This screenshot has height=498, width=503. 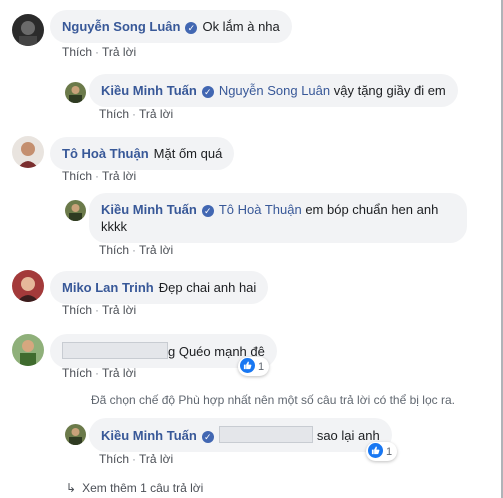 I want to click on comment-text: sao lại anh, so click(x=348, y=435).